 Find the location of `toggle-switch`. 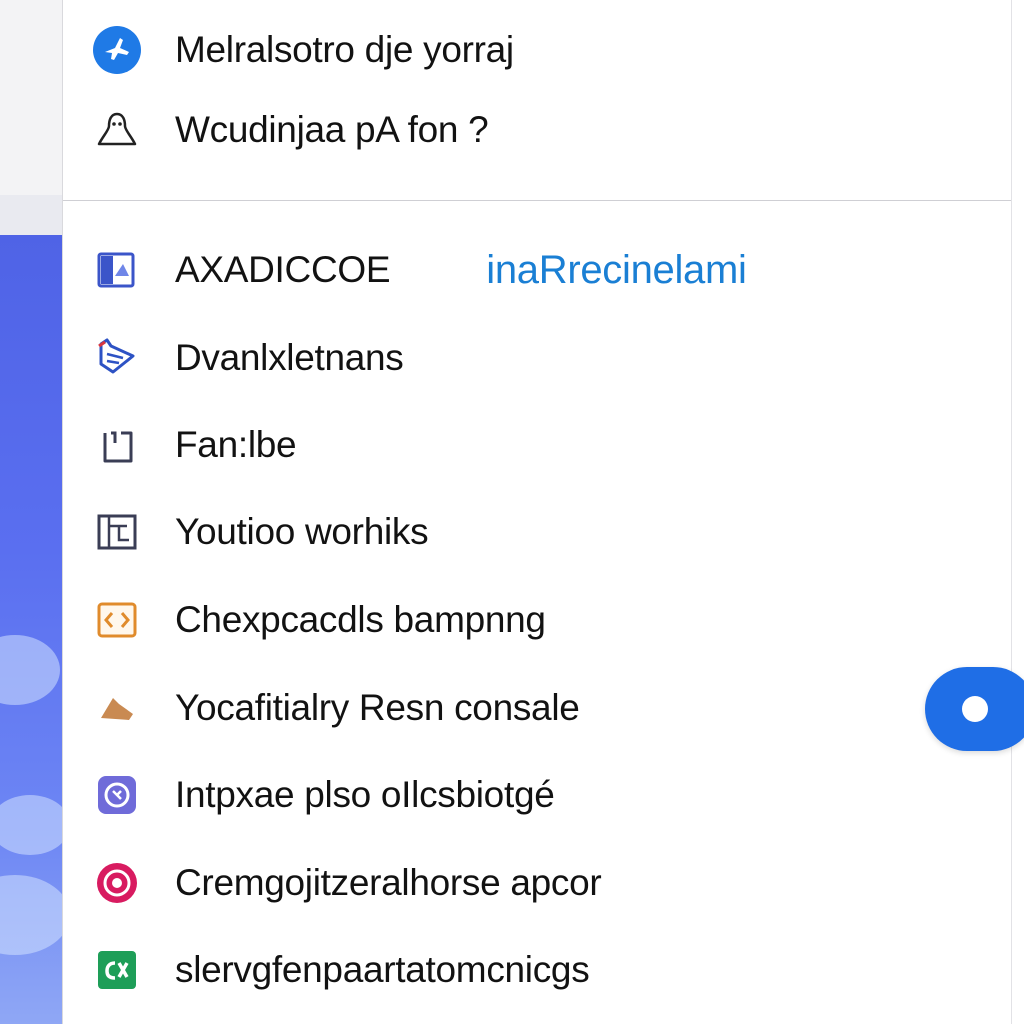

toggle-switch is located at coordinates (974, 709).